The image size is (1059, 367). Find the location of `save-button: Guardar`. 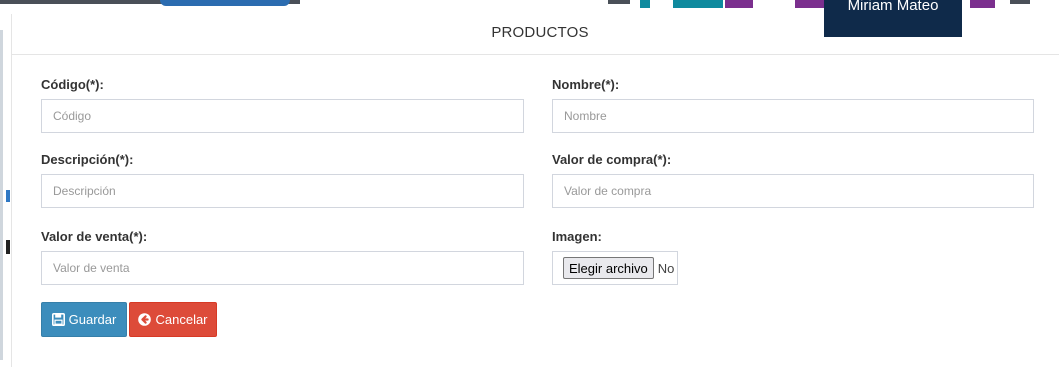

save-button: Guardar is located at coordinates (84, 319).